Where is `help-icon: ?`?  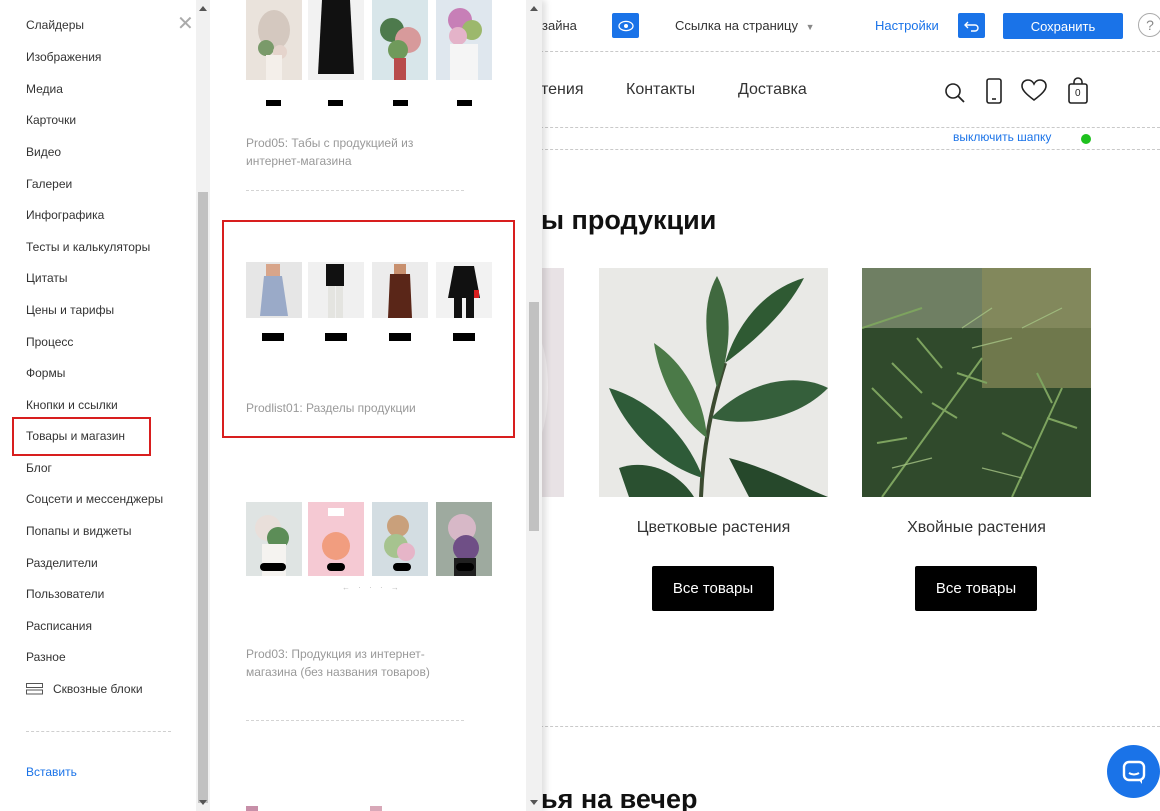 help-icon: ? is located at coordinates (1150, 25).